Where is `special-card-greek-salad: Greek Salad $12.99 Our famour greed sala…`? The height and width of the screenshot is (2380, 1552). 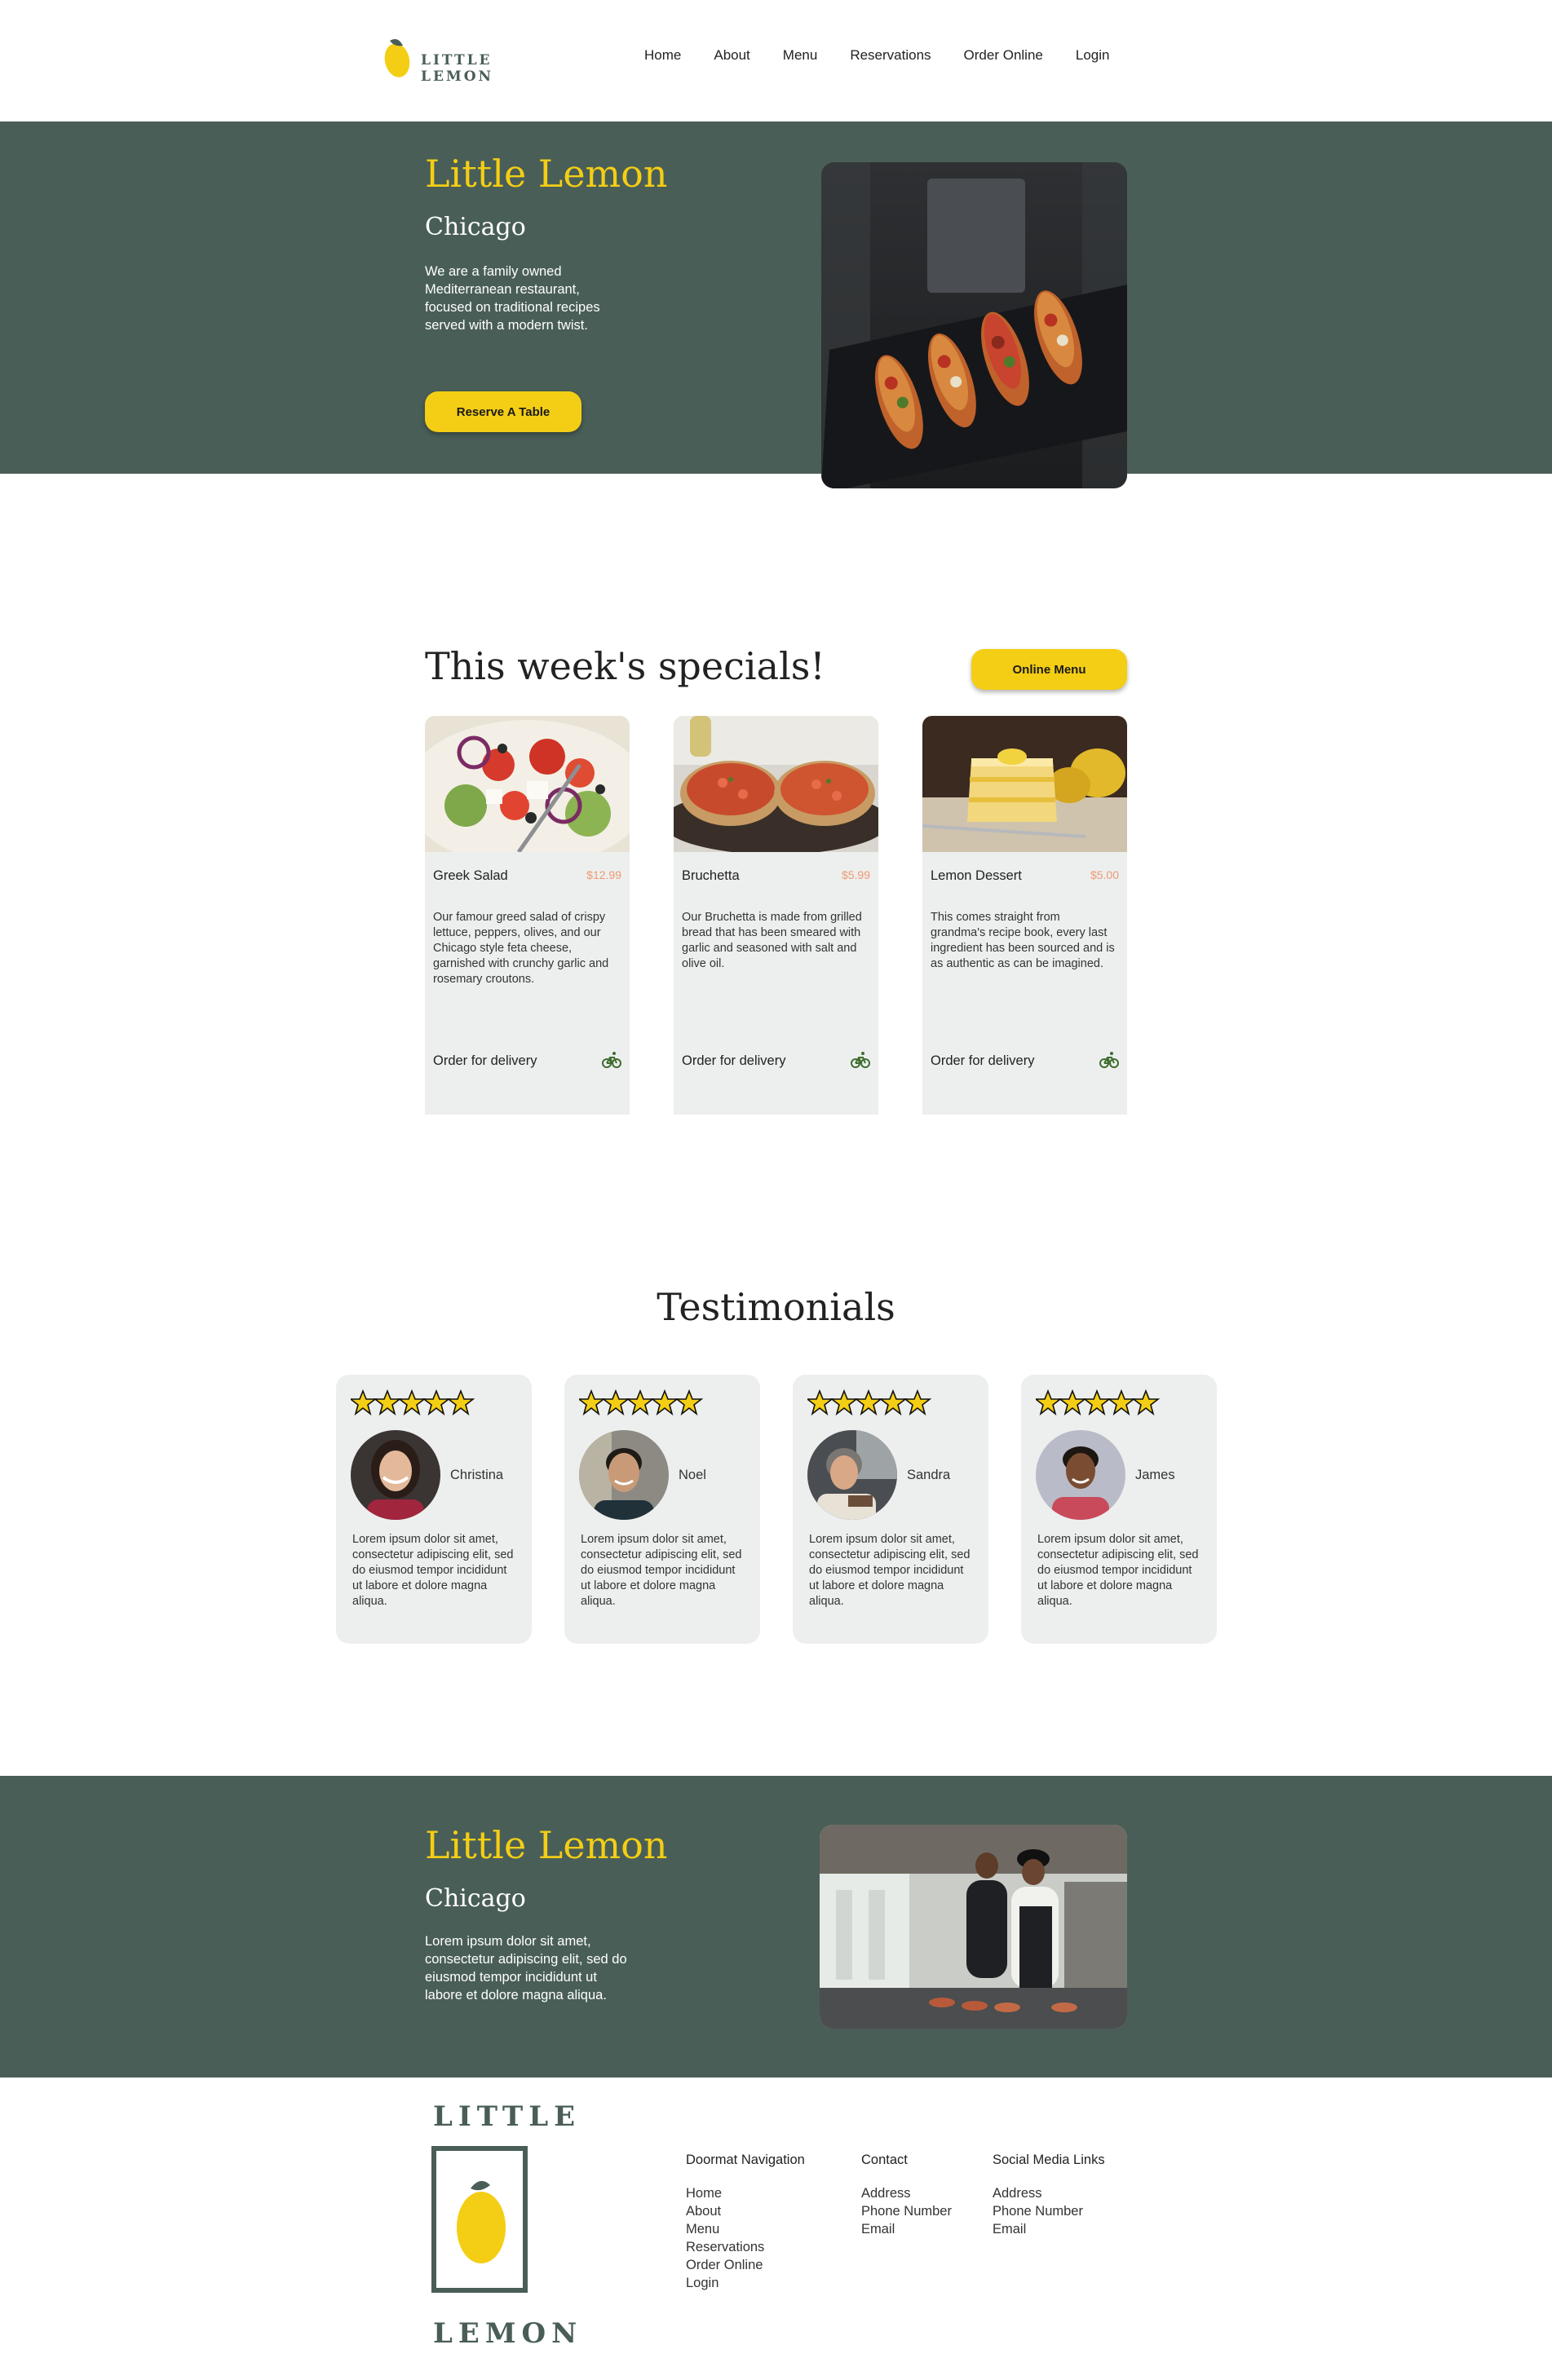 special-card-greek-salad: Greek Salad $12.99 Our famour greed sala… is located at coordinates (527, 916).